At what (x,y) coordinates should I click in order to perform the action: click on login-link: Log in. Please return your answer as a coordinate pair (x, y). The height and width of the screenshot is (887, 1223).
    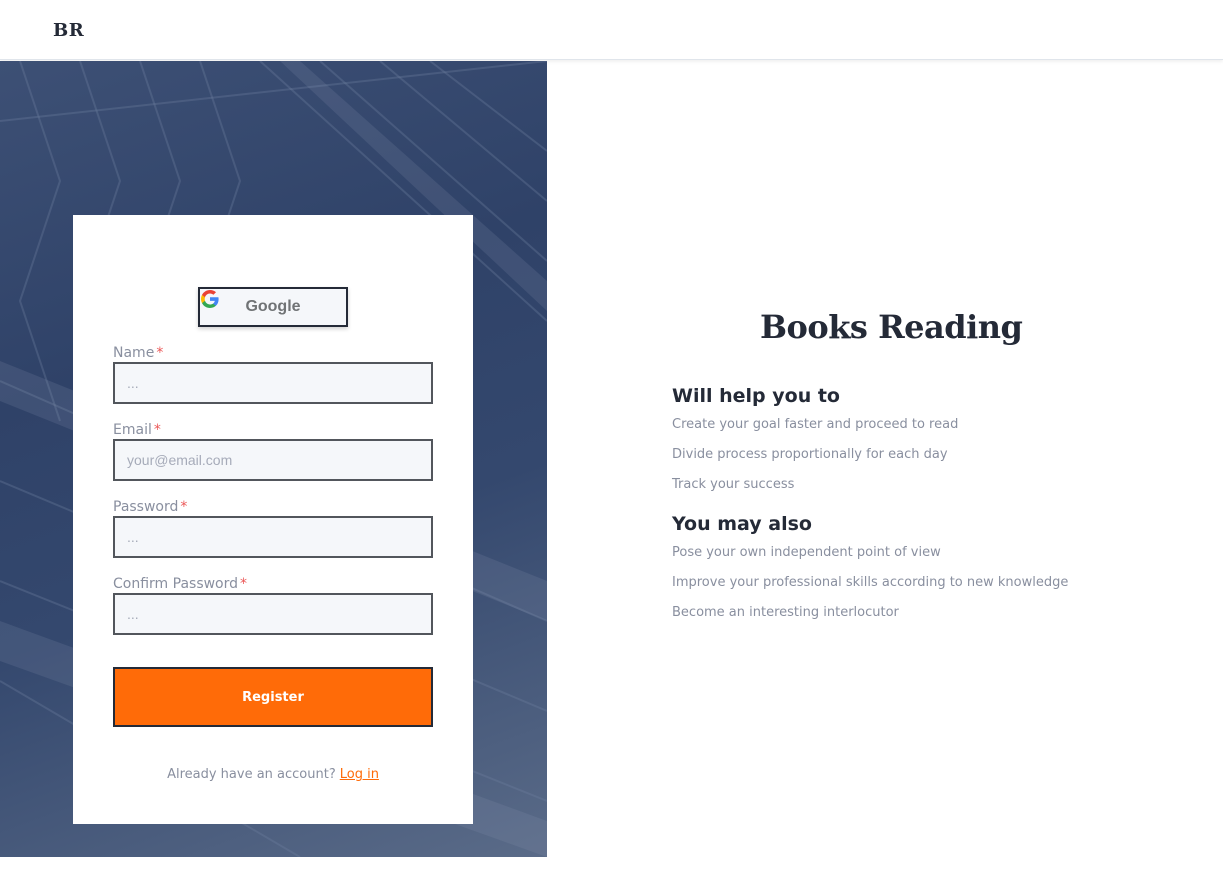
    Looking at the image, I should click on (359, 774).